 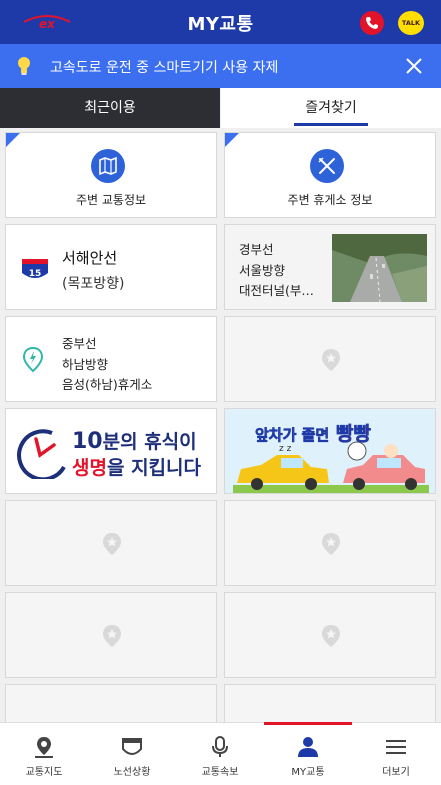 What do you see at coordinates (331, 124) in the screenshot?
I see `active-tab-indicator` at bounding box center [331, 124].